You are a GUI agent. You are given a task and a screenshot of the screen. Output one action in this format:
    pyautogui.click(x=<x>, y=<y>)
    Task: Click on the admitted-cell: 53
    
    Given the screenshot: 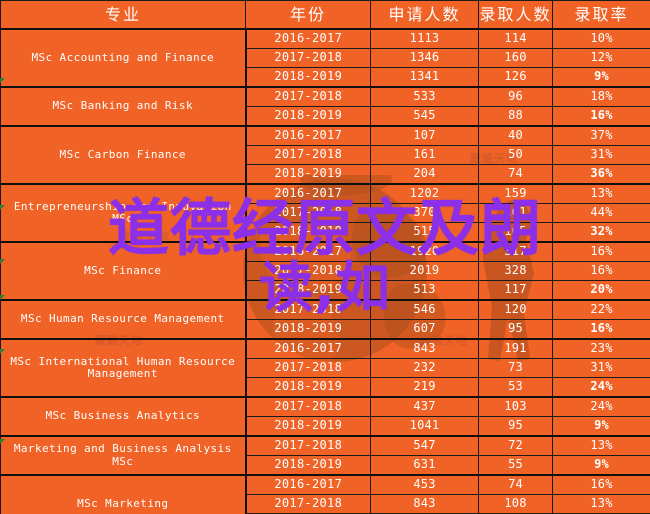 What is the action you would take?
    pyautogui.click(x=515, y=387)
    